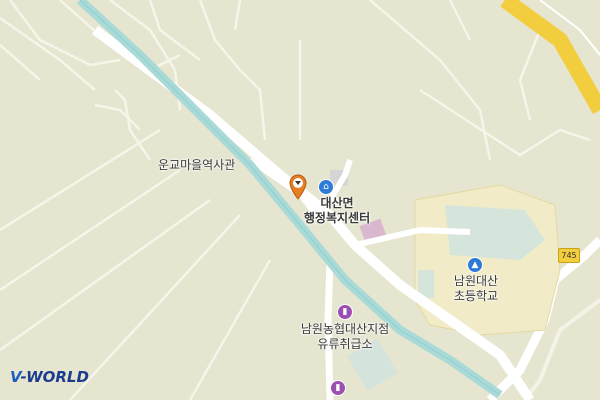 The width and height of the screenshot is (600, 400). I want to click on admin-center-label: 대산면 행정복지센터, so click(337, 211).